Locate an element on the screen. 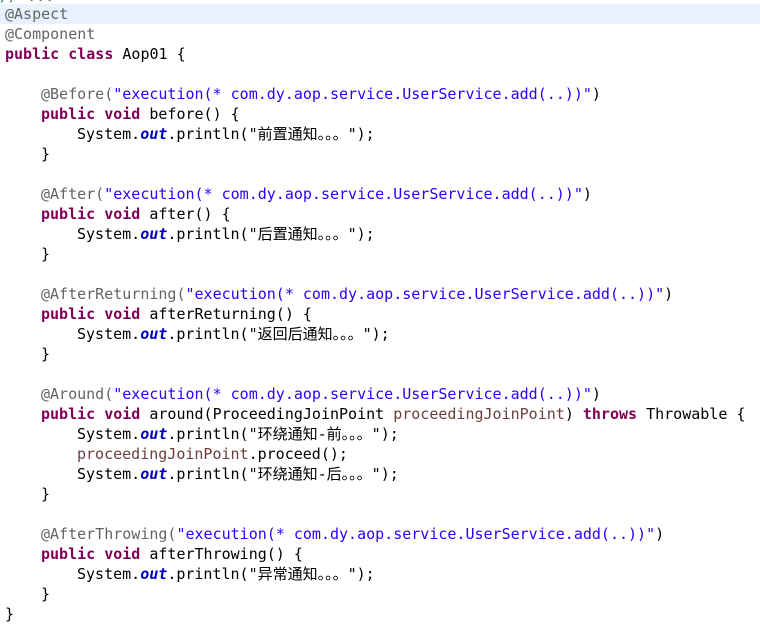 The width and height of the screenshot is (760, 629). code-line: @Aspect is located at coordinates (380, 14).